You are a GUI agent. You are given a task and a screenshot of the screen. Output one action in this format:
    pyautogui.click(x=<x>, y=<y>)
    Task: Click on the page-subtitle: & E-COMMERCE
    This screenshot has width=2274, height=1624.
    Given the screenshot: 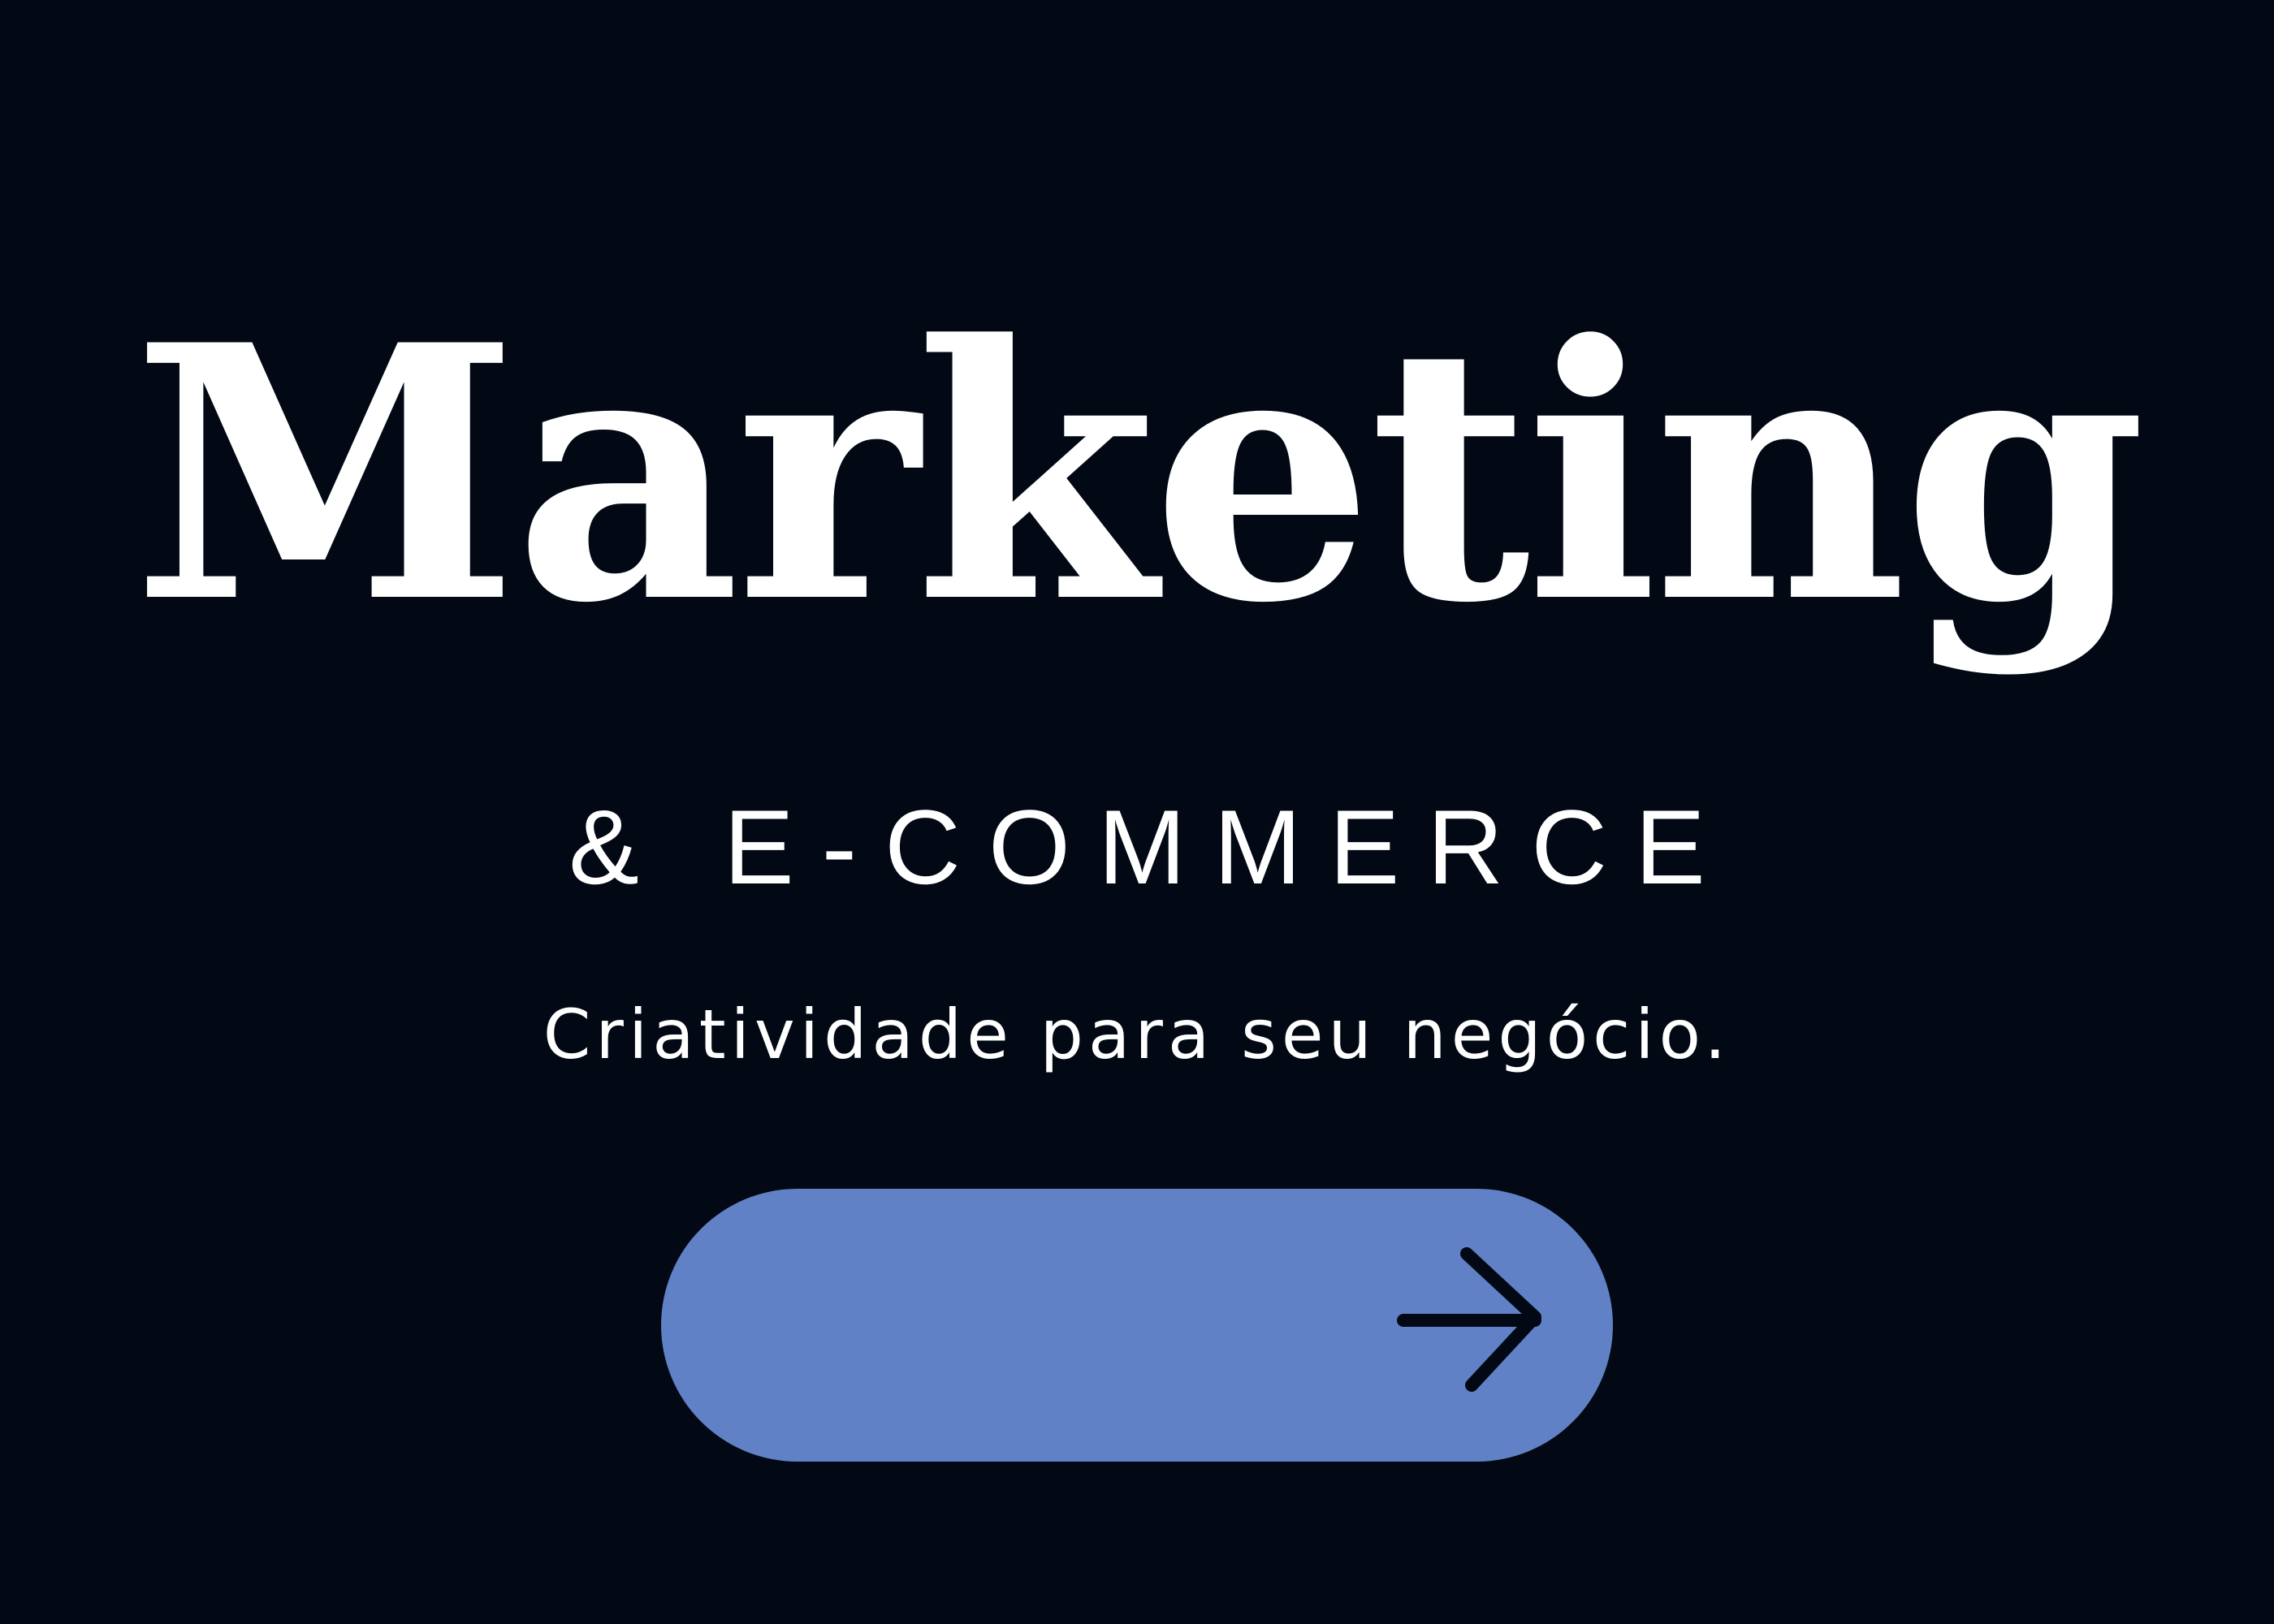 What is the action you would take?
    pyautogui.click(x=1150, y=847)
    